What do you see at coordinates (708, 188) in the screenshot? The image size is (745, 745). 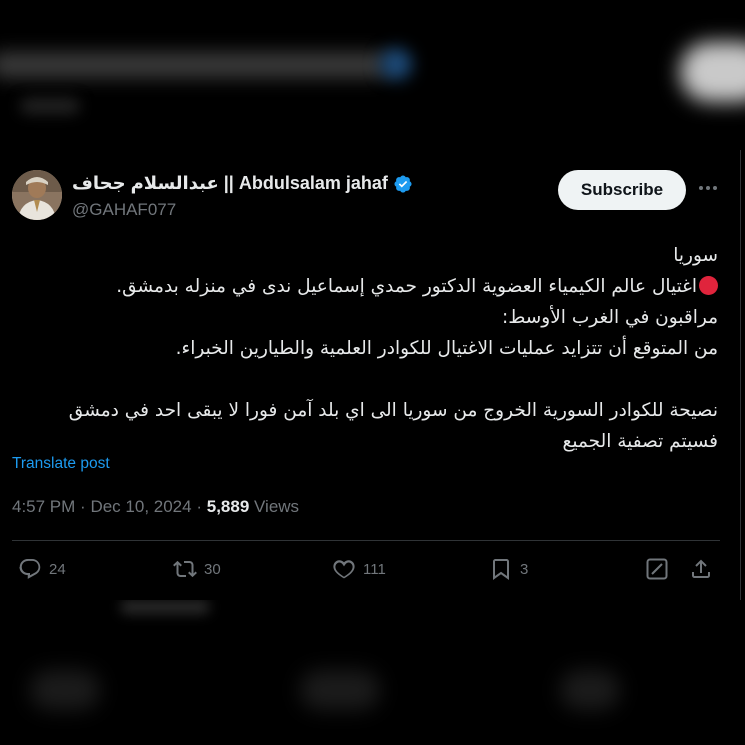 I see `more-icon` at bounding box center [708, 188].